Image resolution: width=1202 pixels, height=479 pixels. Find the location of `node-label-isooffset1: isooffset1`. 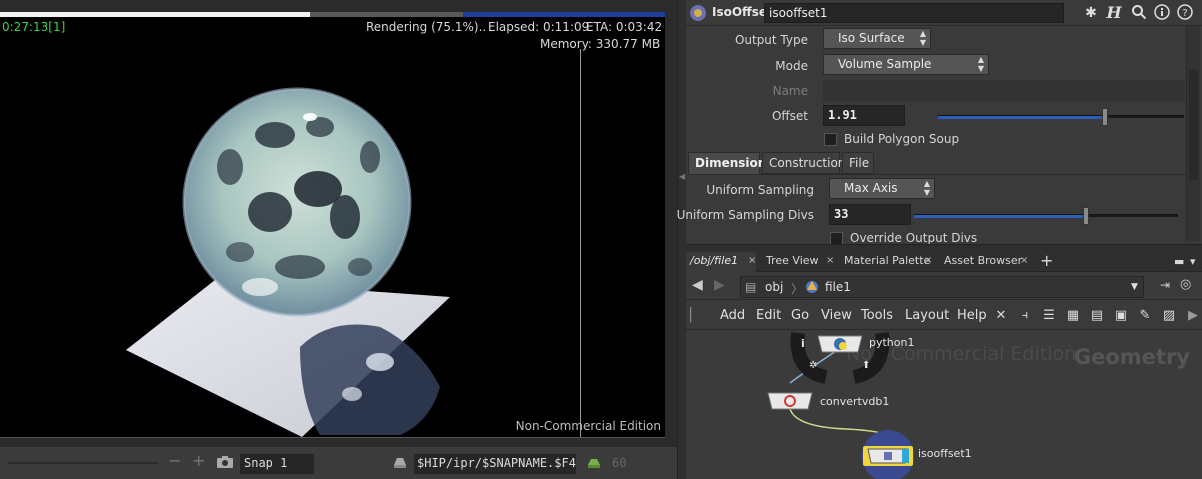

node-label-isooffset1: isooffset1 is located at coordinates (945, 453).